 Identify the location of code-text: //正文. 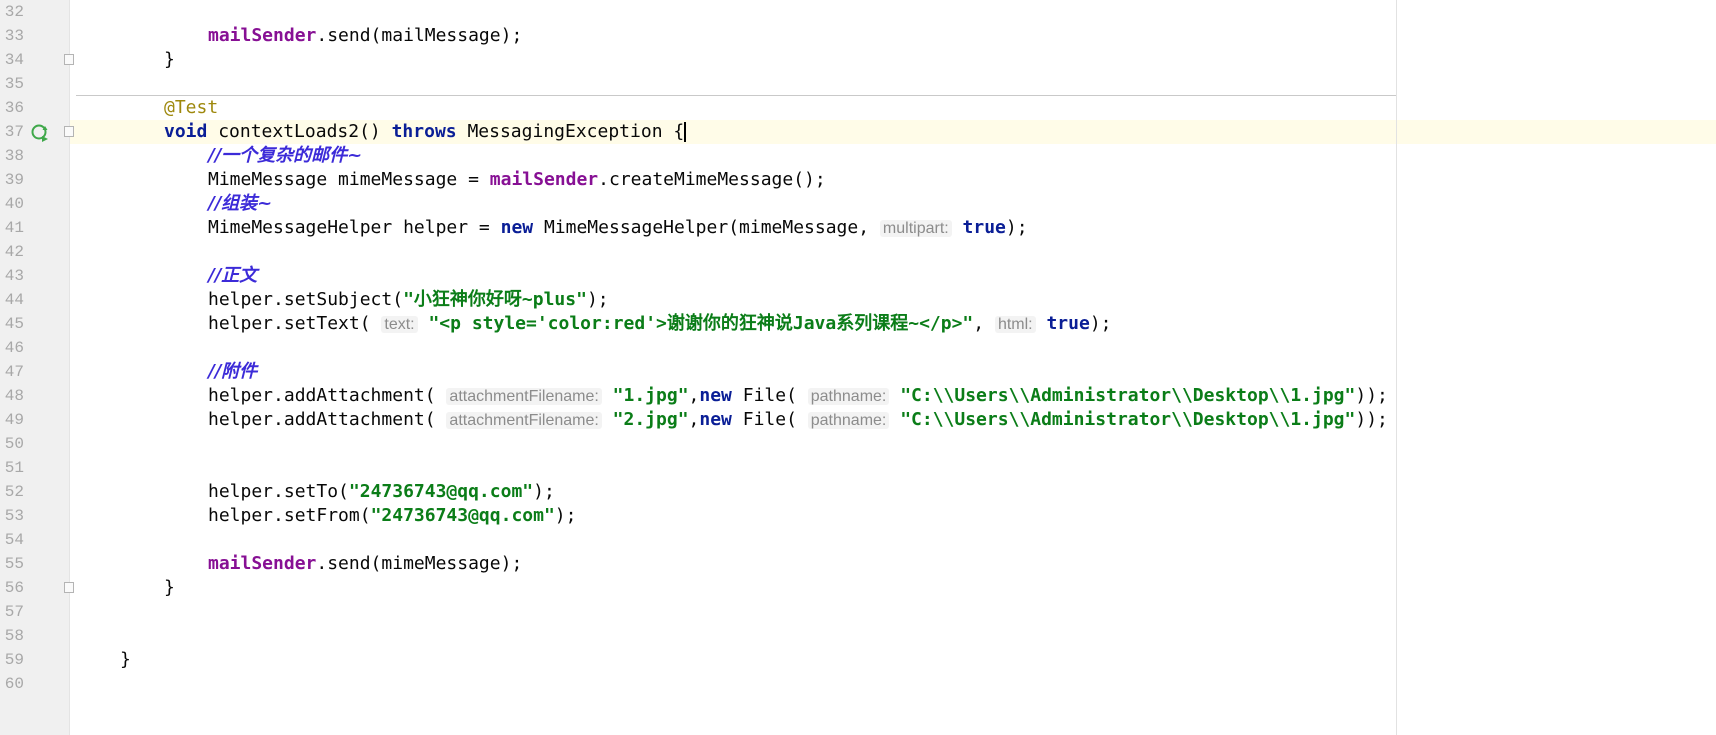
(232, 276).